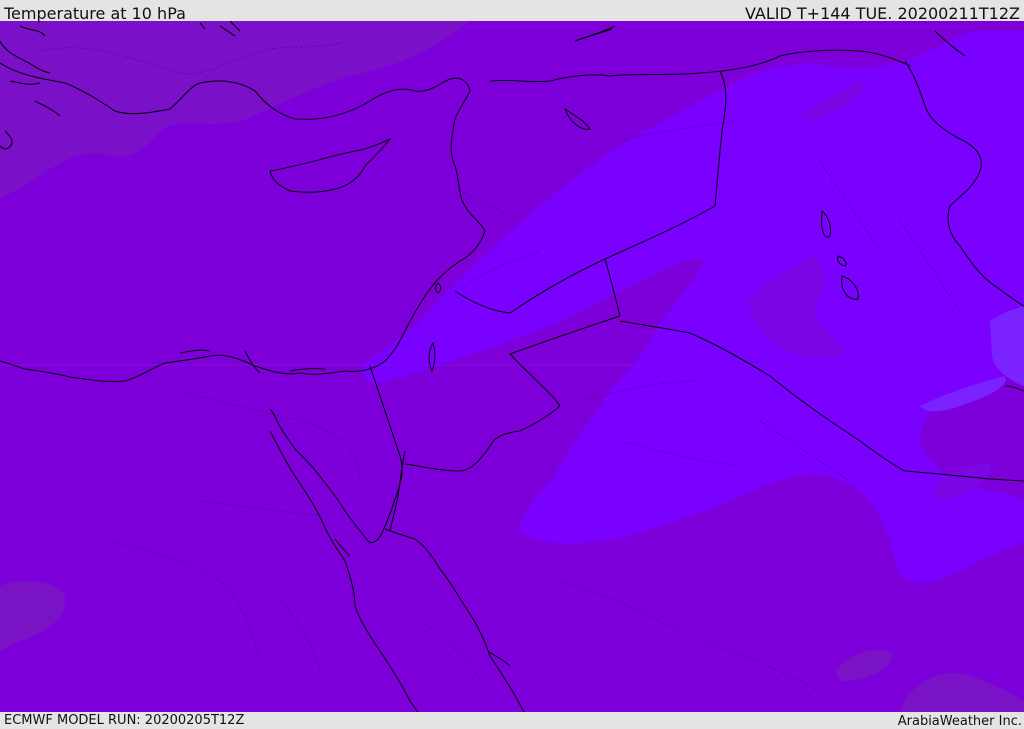  What do you see at coordinates (95, 13) in the screenshot?
I see `map-title: Temperature at 10 hPa` at bounding box center [95, 13].